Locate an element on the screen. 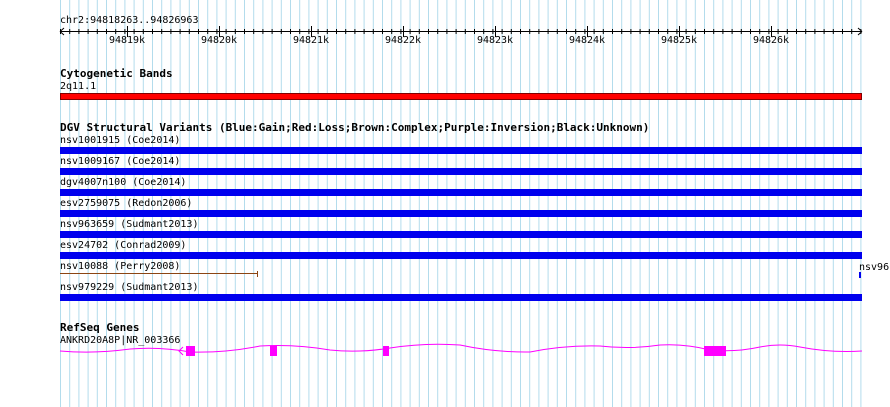 Image resolution: width=890 pixels, height=407 pixels. dgv-track-label: esv2759075 (Redon2006) is located at coordinates (126, 203).